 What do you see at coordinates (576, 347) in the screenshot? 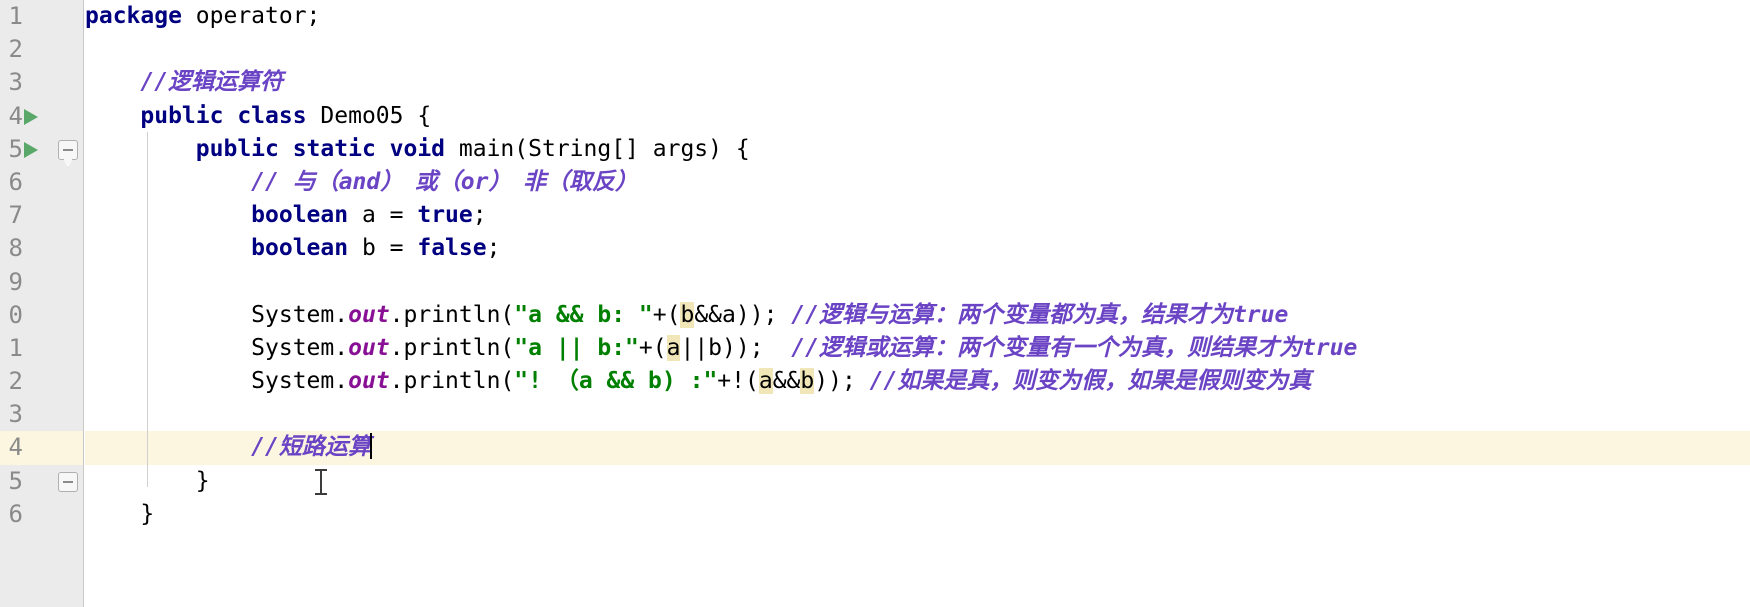
I see `code-token: "a || b:"` at bounding box center [576, 347].